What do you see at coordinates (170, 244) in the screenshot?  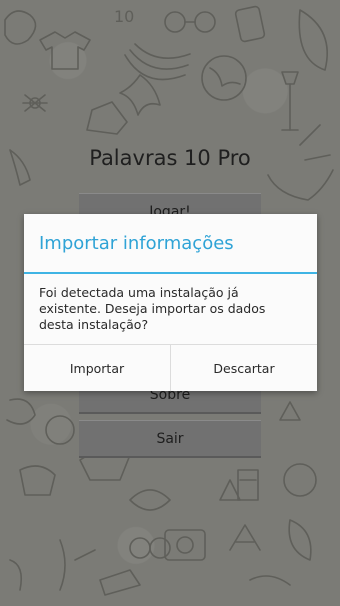 I see `dialog-title: Importar informações` at bounding box center [170, 244].